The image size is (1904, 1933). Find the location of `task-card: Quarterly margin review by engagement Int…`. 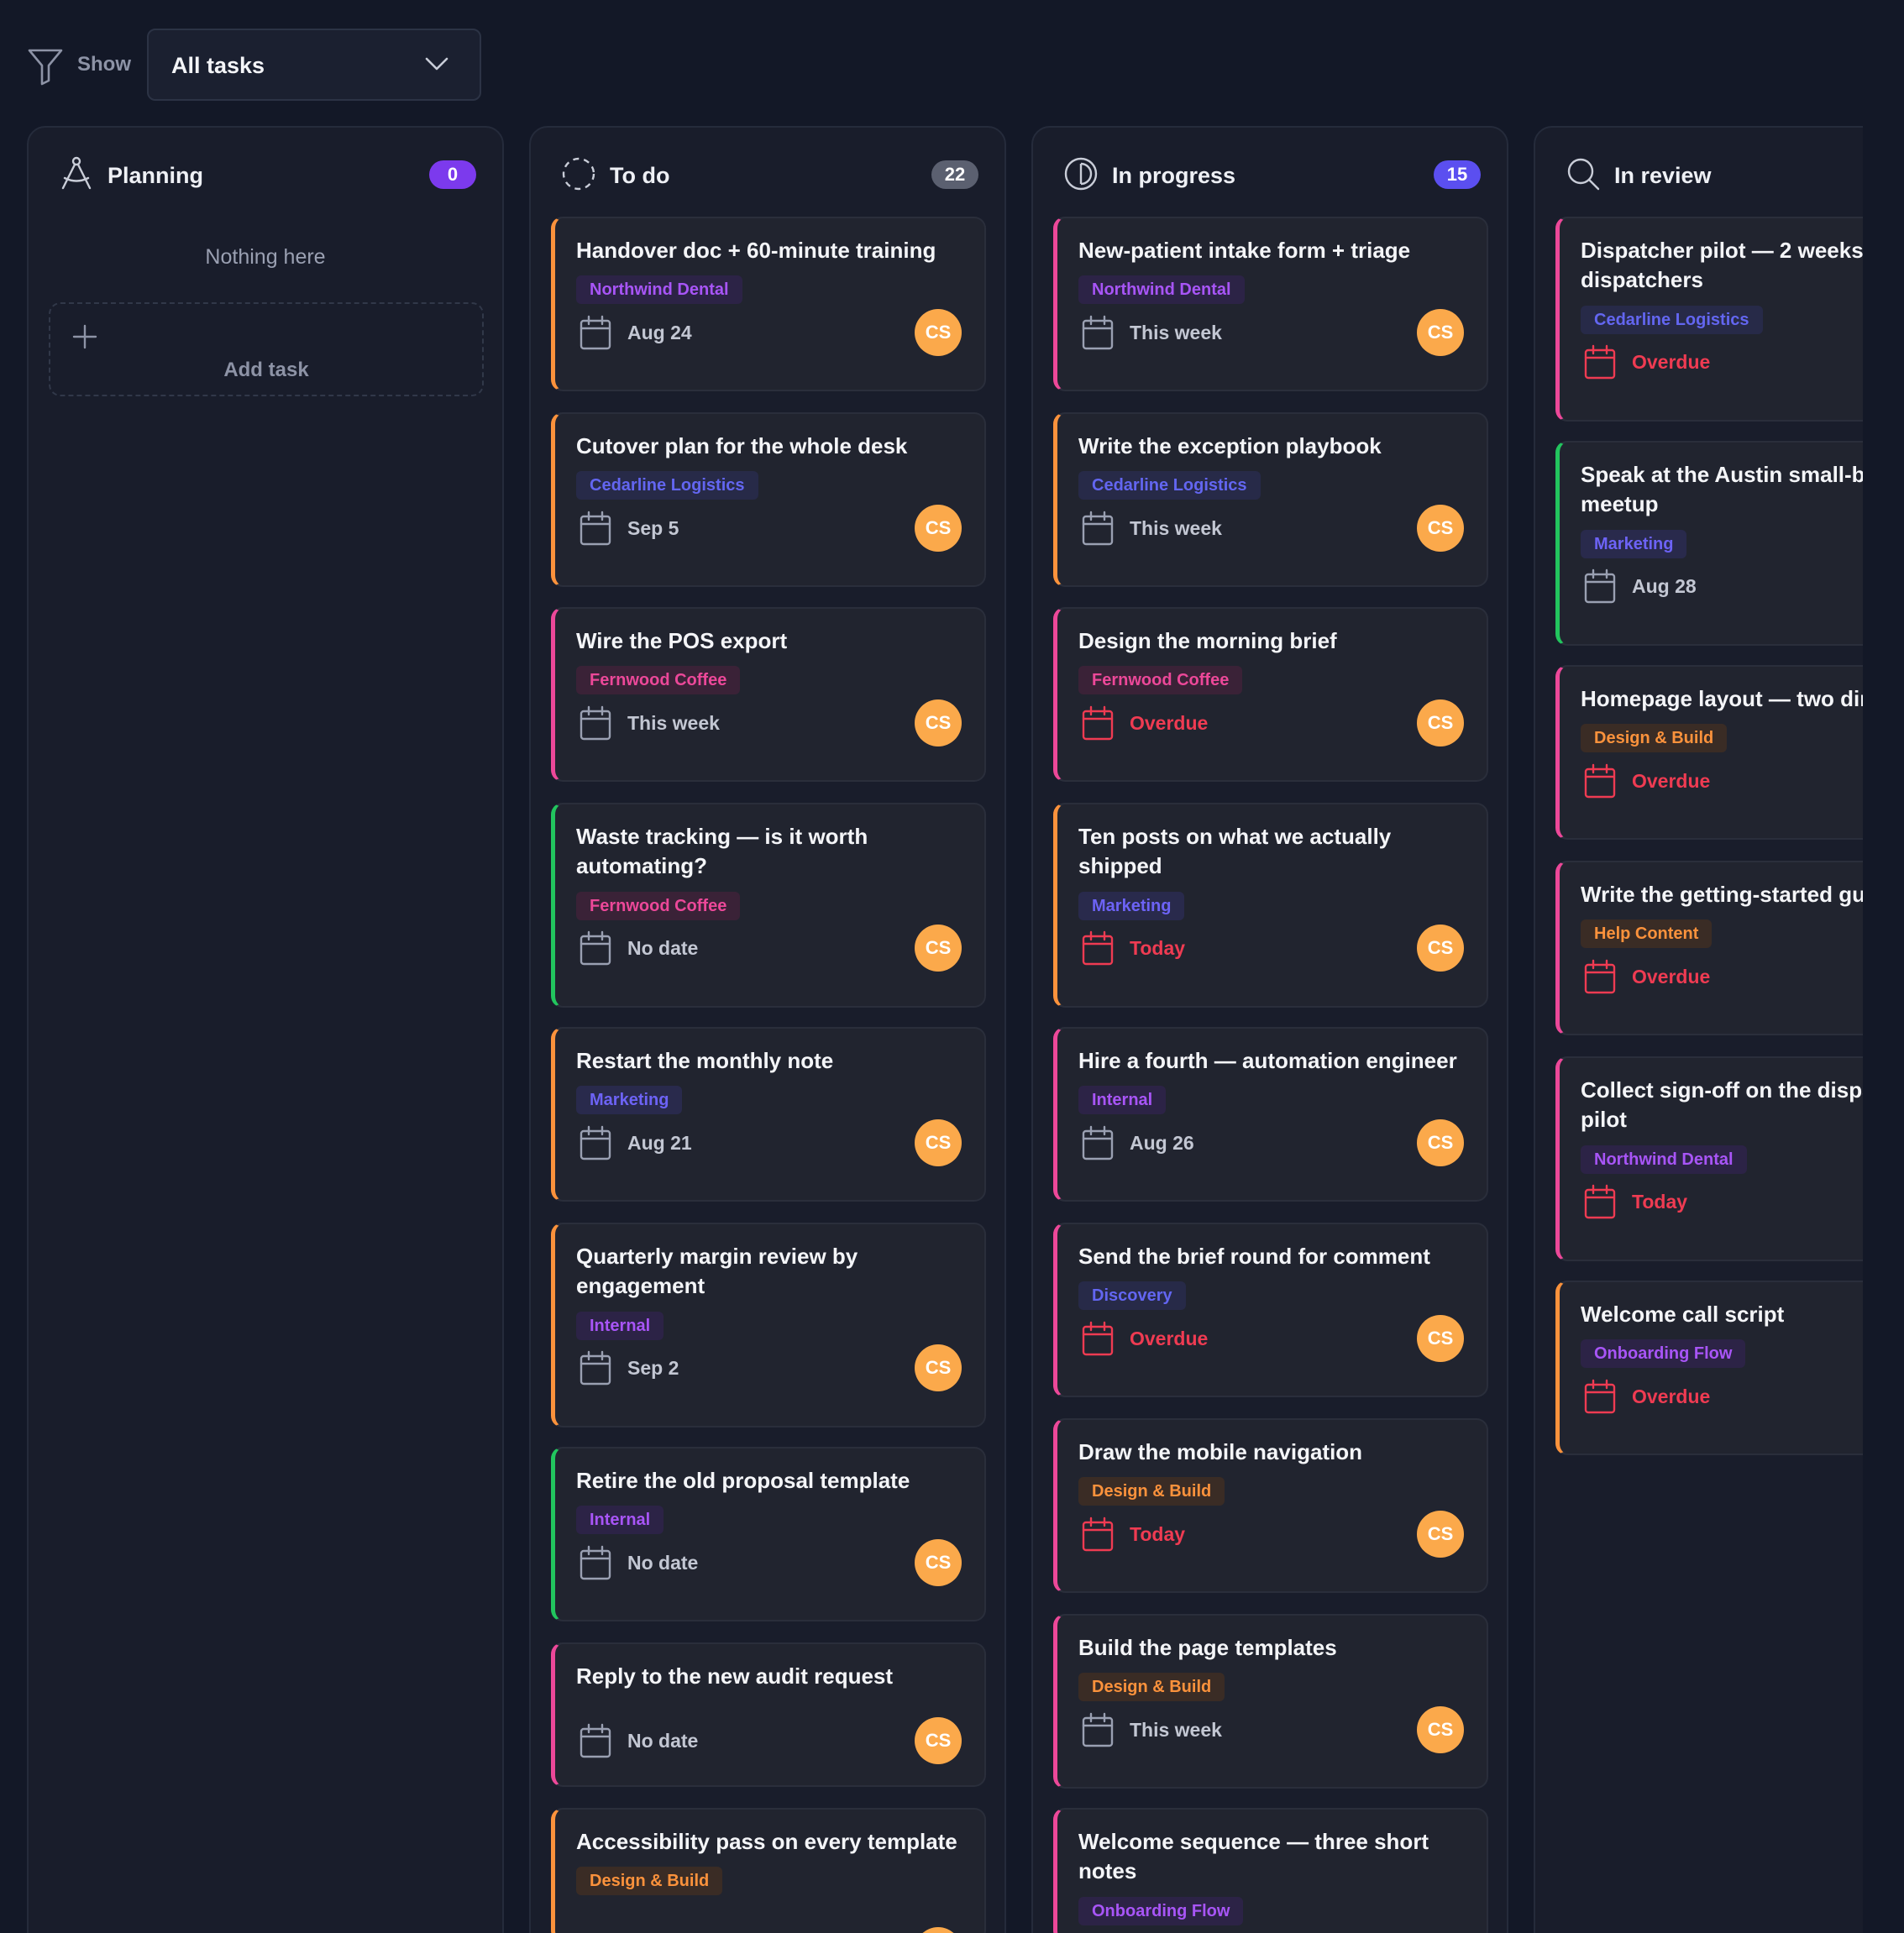

task-card: Quarterly margin review by engagement Int… is located at coordinates (768, 1325).